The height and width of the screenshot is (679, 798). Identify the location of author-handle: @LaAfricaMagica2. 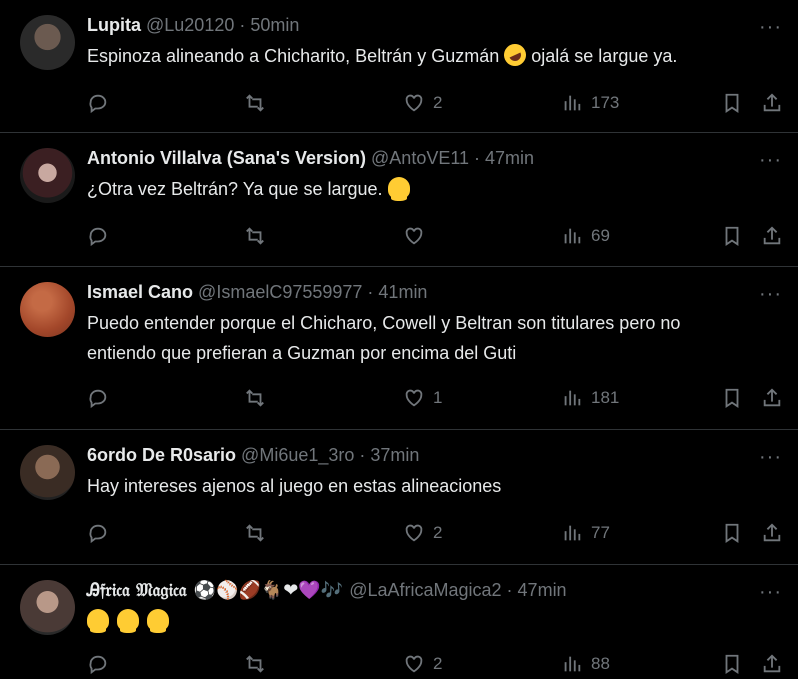
(425, 590).